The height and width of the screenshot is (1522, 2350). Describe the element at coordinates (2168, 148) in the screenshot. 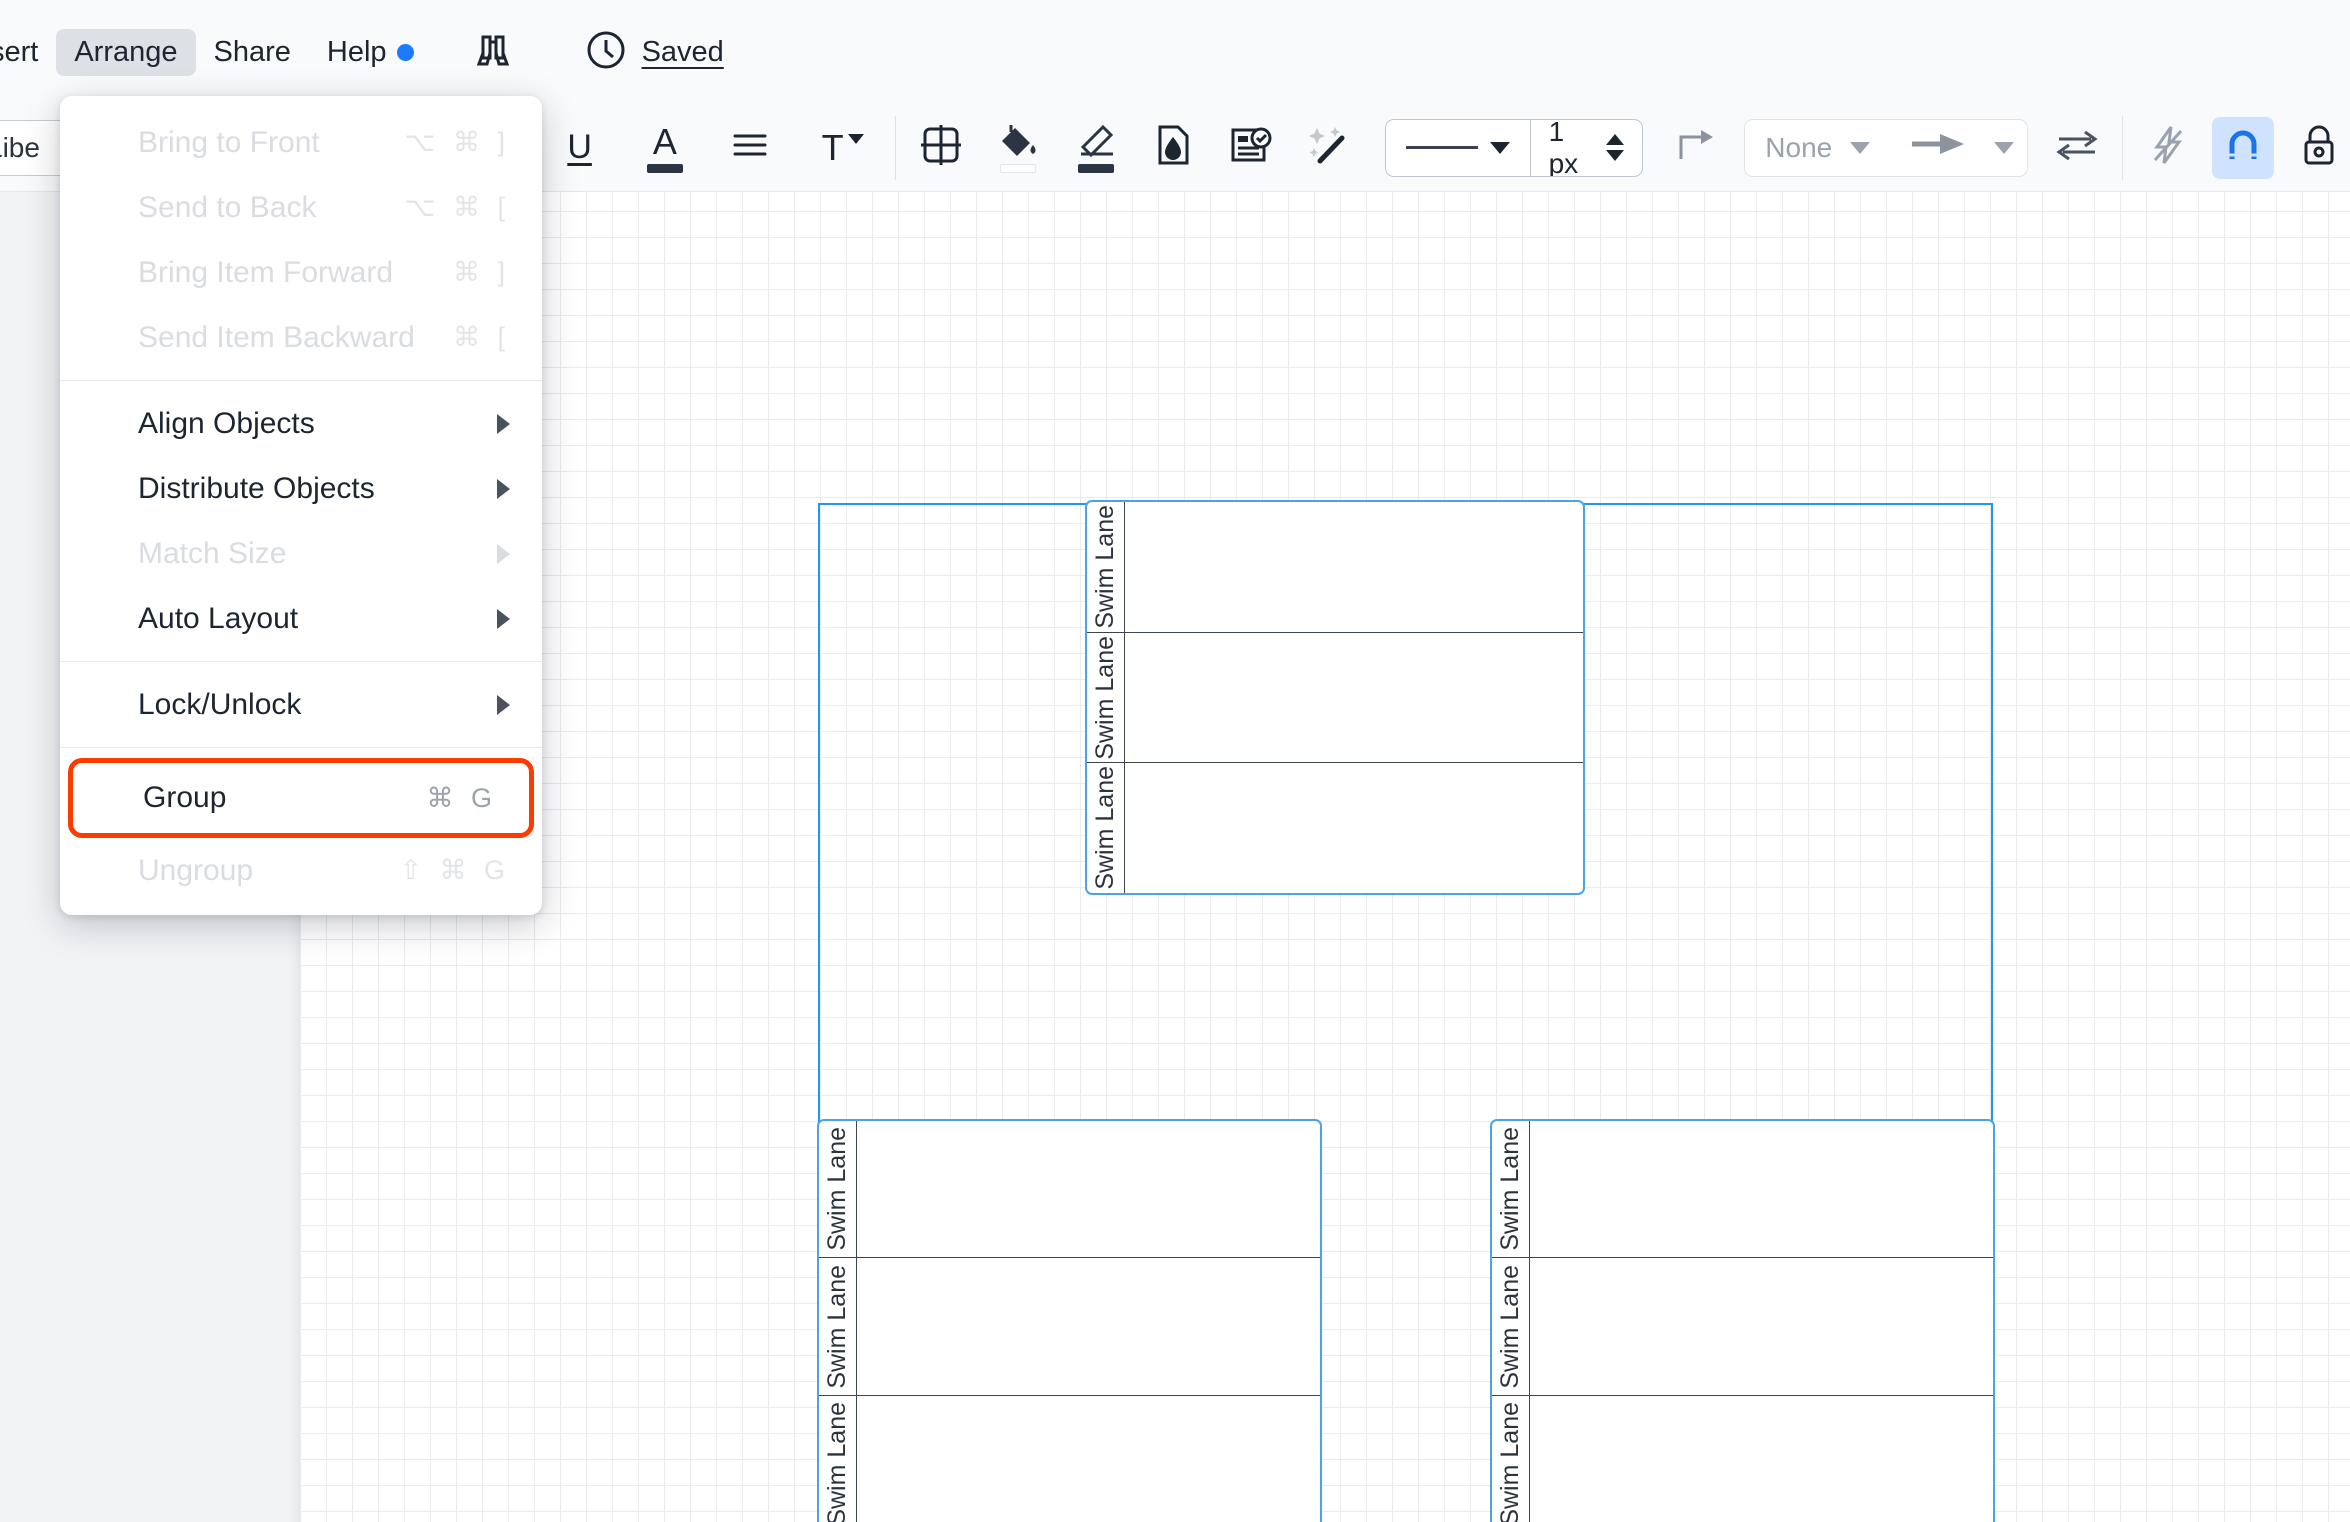

I see `lightning-button` at that location.